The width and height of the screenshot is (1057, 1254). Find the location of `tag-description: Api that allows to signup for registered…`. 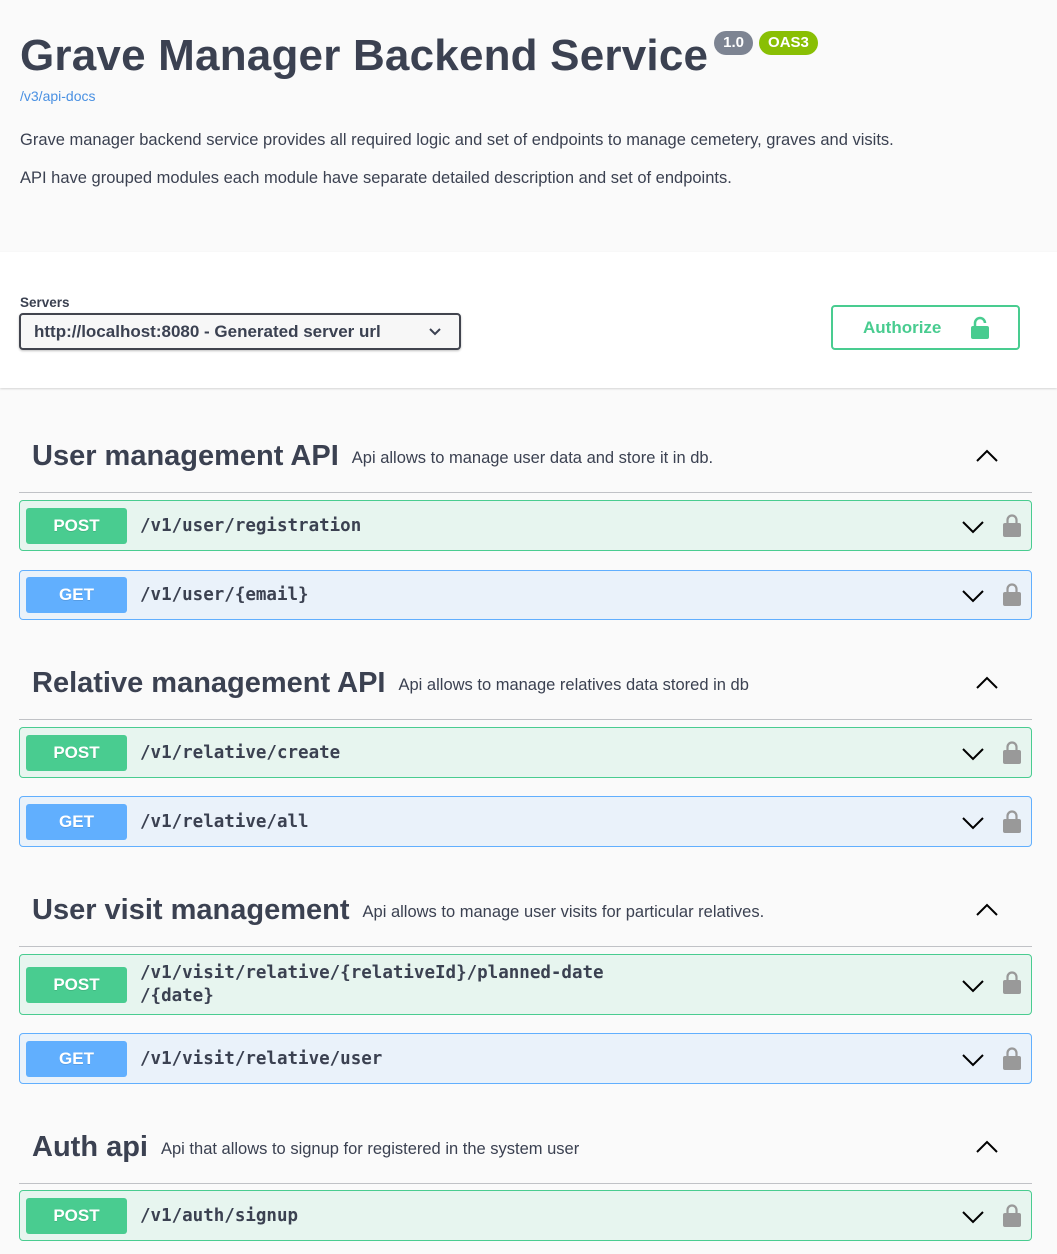

tag-description: Api that allows to signup for registered… is located at coordinates (370, 1148).